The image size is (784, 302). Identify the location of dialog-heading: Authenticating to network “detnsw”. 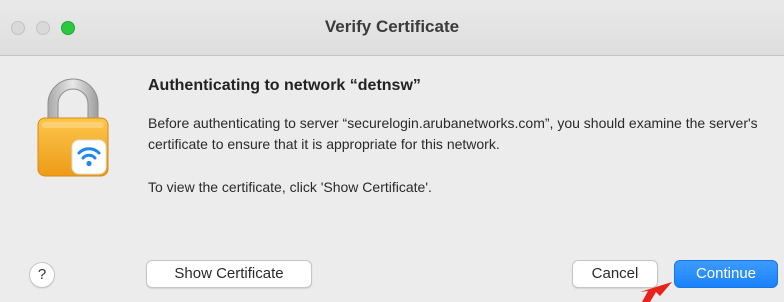
(284, 85).